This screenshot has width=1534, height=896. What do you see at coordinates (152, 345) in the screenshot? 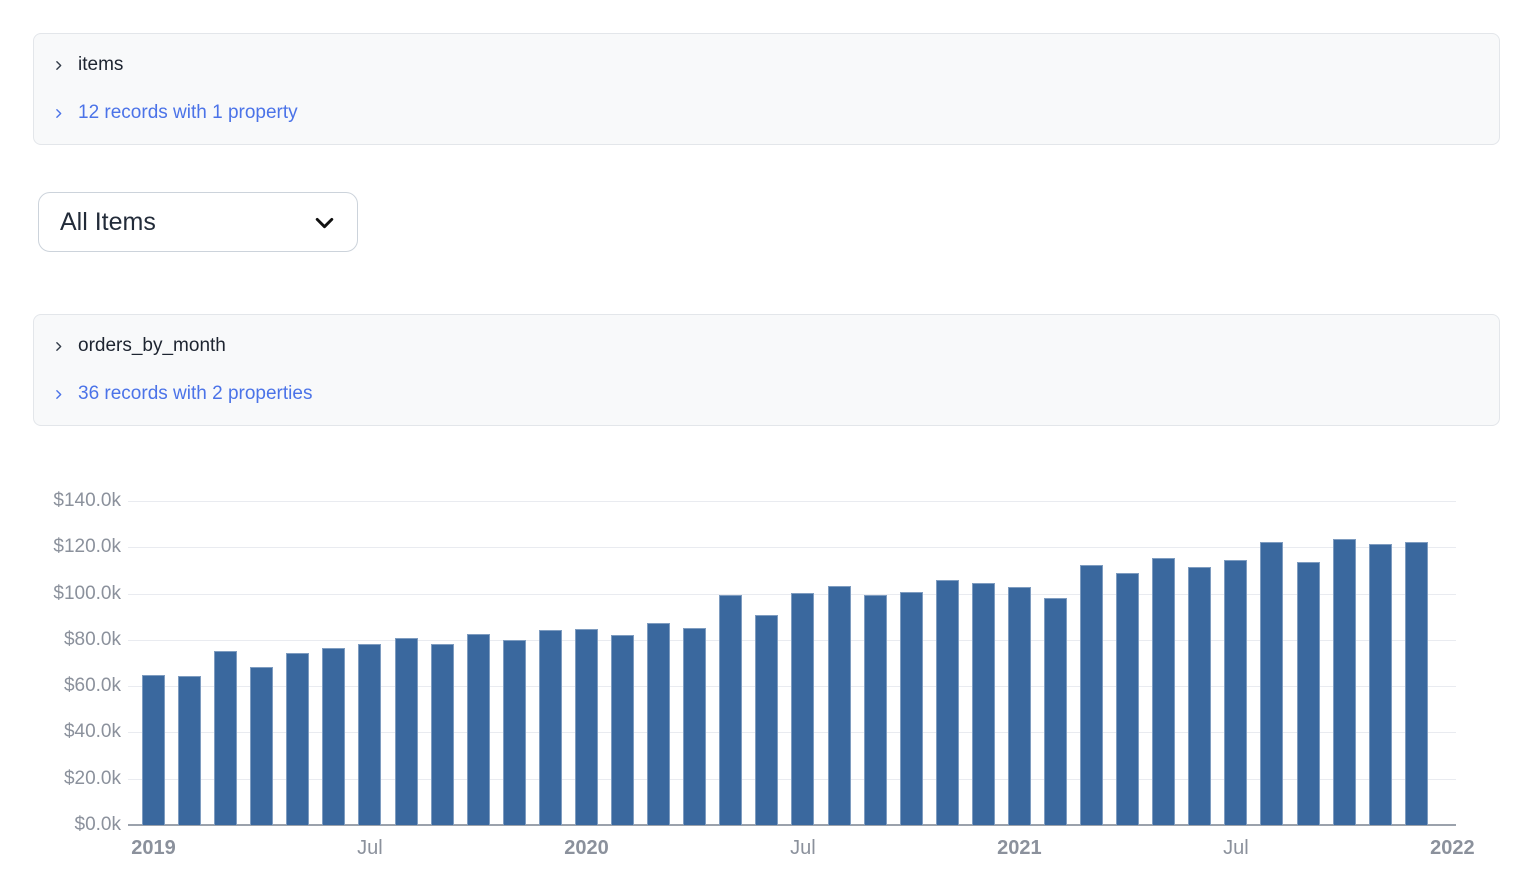
I see `query-title: orders_by_month` at bounding box center [152, 345].